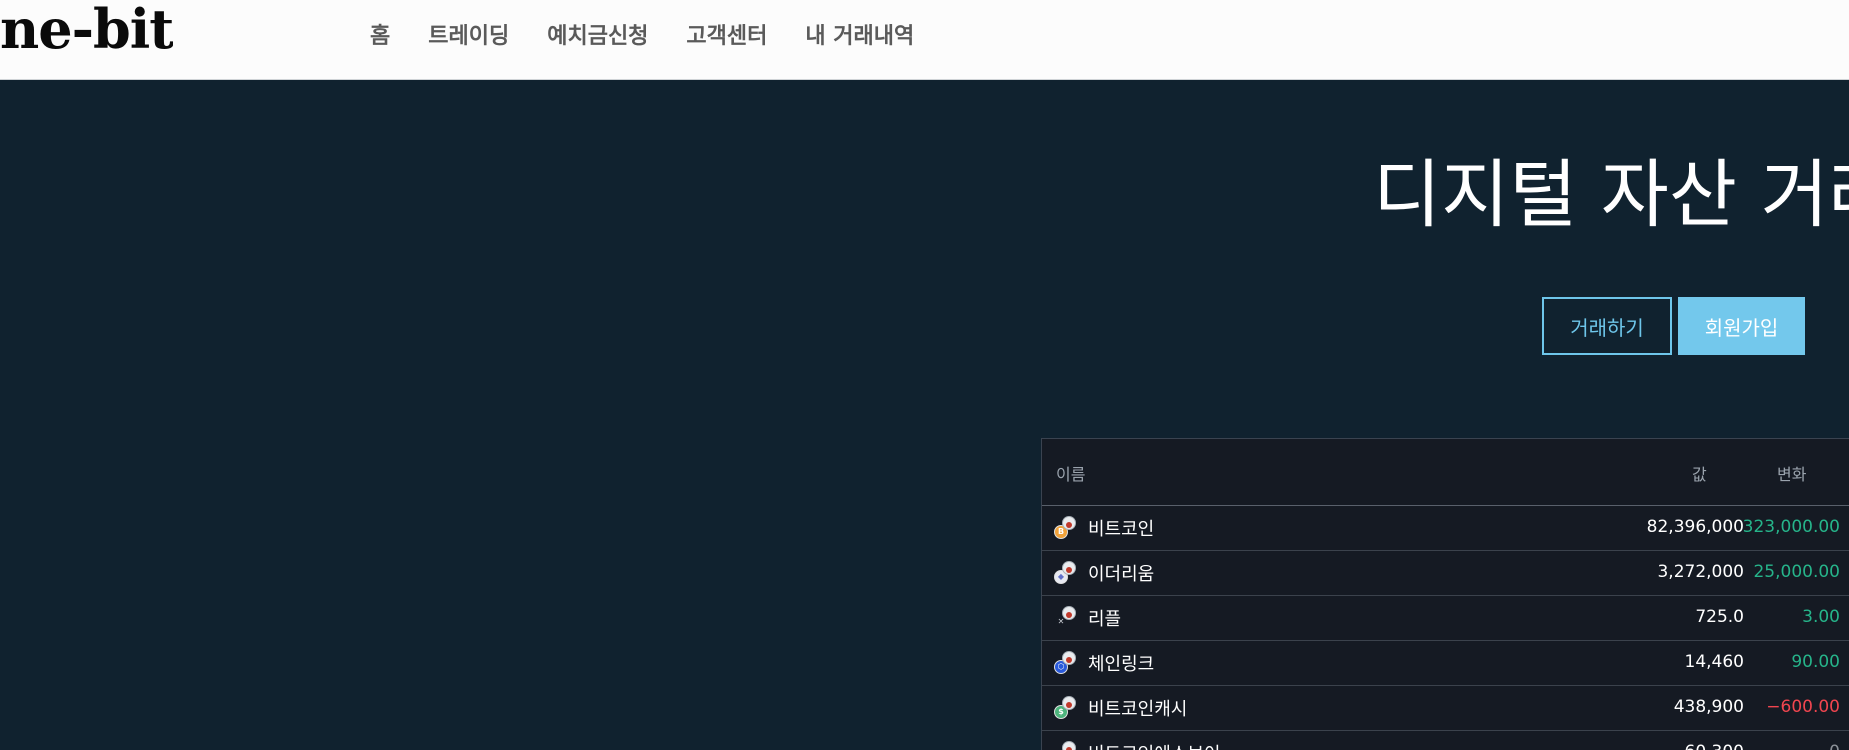 The width and height of the screenshot is (1849, 750). What do you see at coordinates (1445, 528) in the screenshot?
I see `table-row: B 비트코인 82,396,000 323,000.00` at bounding box center [1445, 528].